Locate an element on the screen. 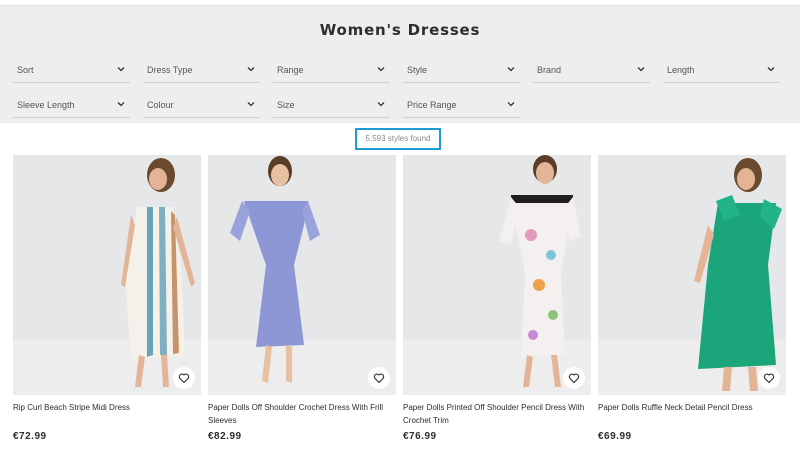 The image size is (800, 456). page-title: Women's Dresses is located at coordinates (400, 30).